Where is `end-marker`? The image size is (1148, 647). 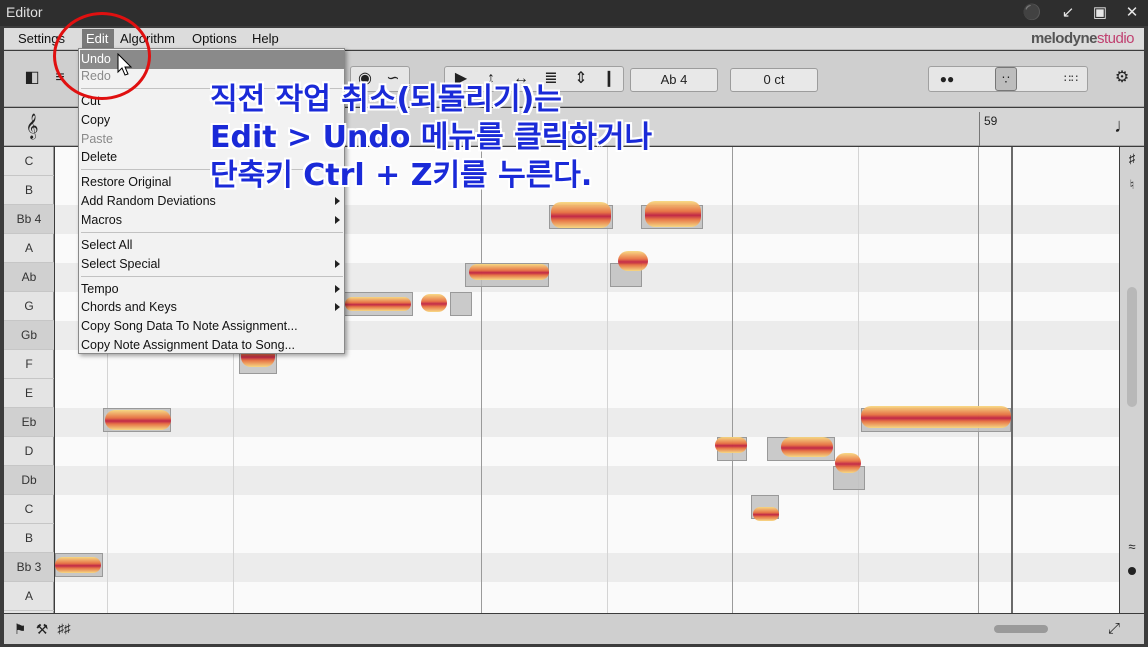
end-marker is located at coordinates (1012, 380).